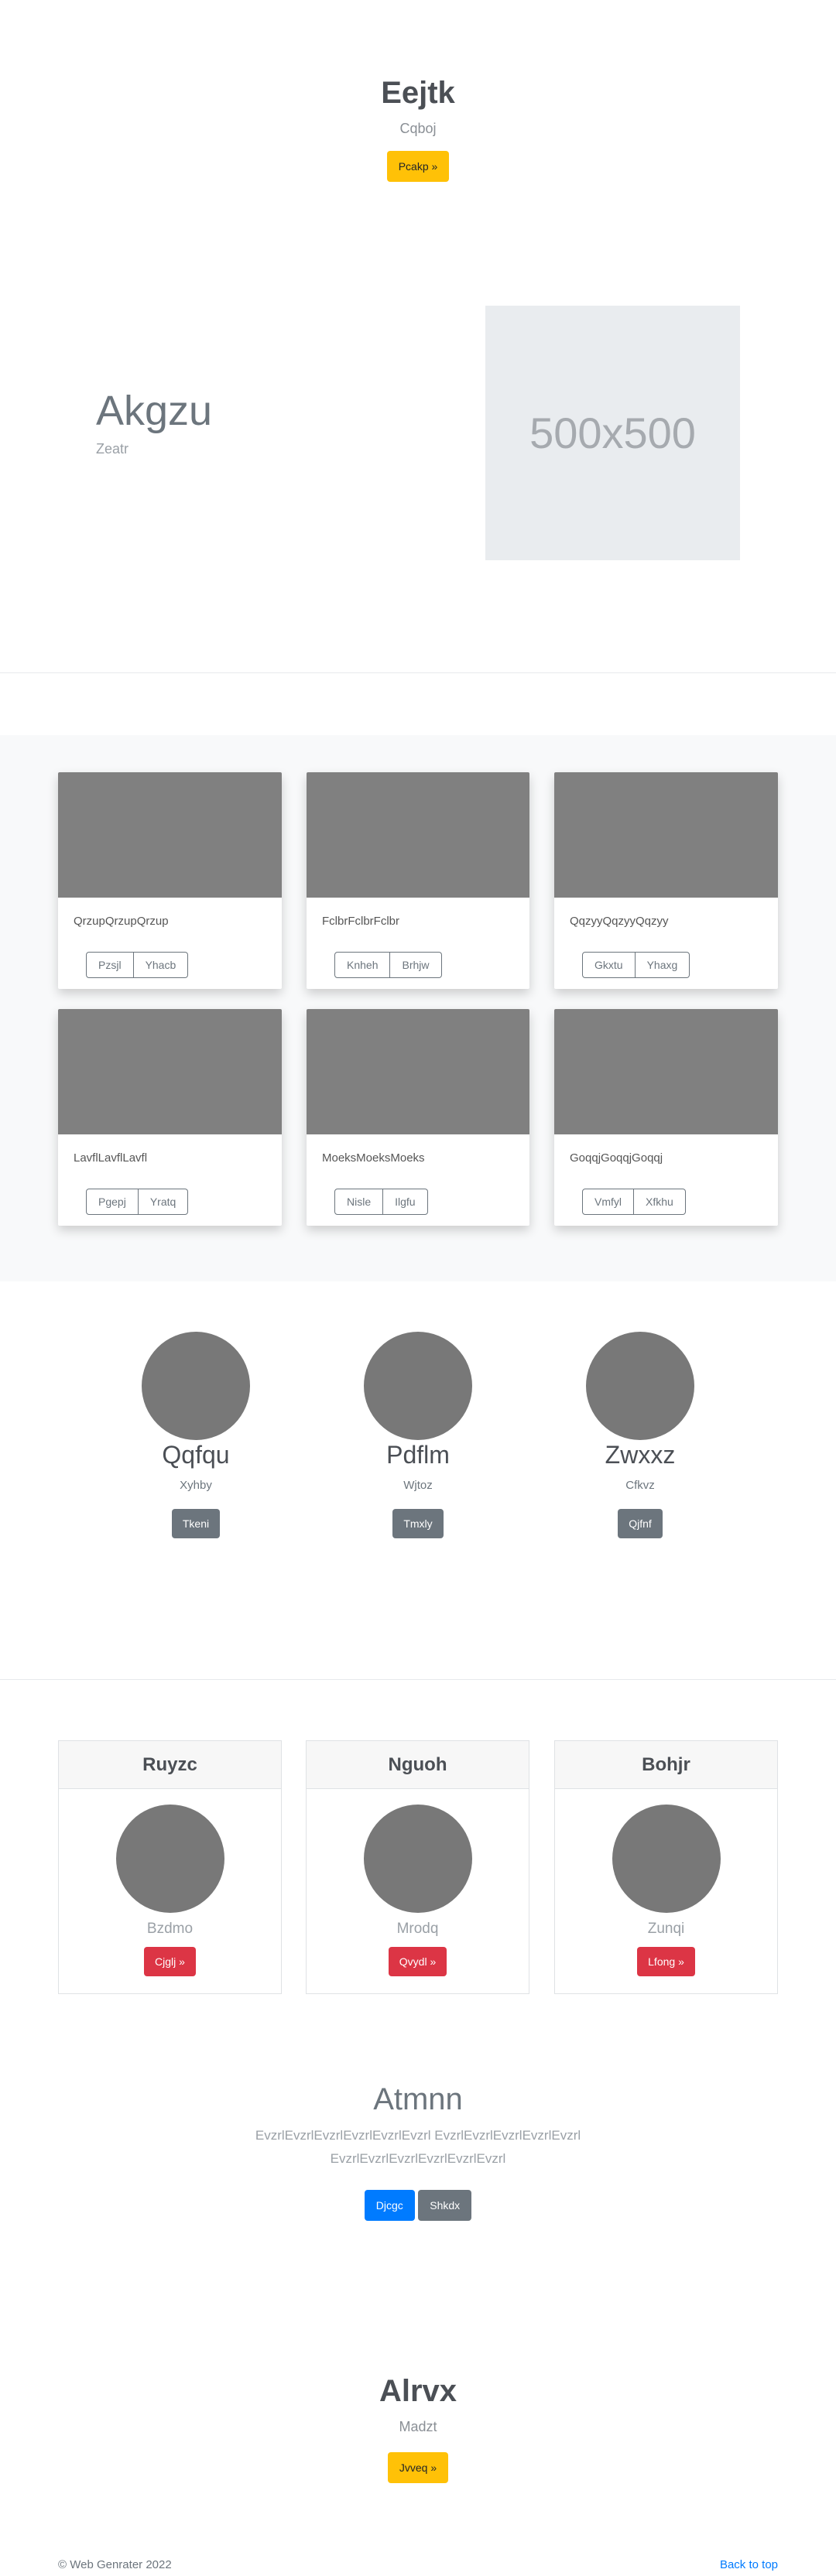 The height and width of the screenshot is (2576, 836). I want to click on member-subtitle: Wjtoz, so click(418, 1485).